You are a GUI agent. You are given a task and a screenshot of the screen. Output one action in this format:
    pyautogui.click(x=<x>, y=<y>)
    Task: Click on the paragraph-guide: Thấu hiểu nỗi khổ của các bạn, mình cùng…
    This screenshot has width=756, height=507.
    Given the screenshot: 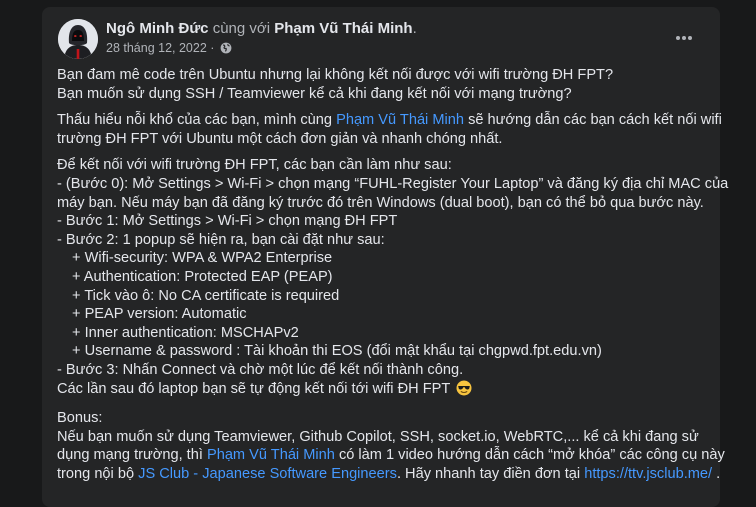 What is the action you would take?
    pyautogui.click(x=389, y=129)
    